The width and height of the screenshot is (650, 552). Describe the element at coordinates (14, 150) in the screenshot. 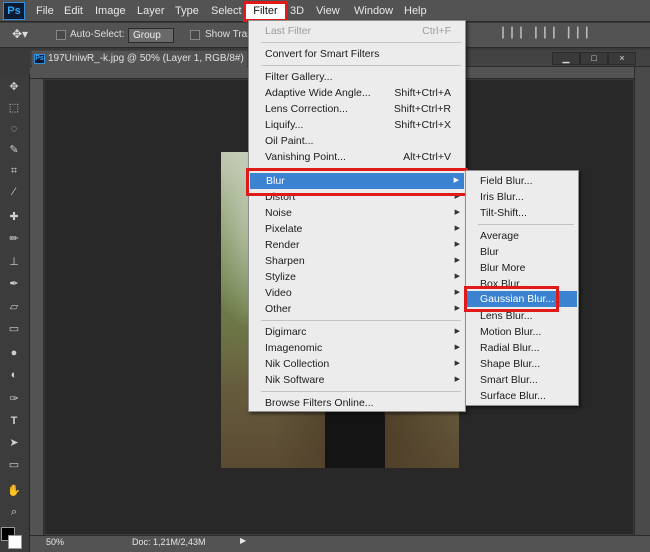

I see `quick-select-icon: ✎` at that location.